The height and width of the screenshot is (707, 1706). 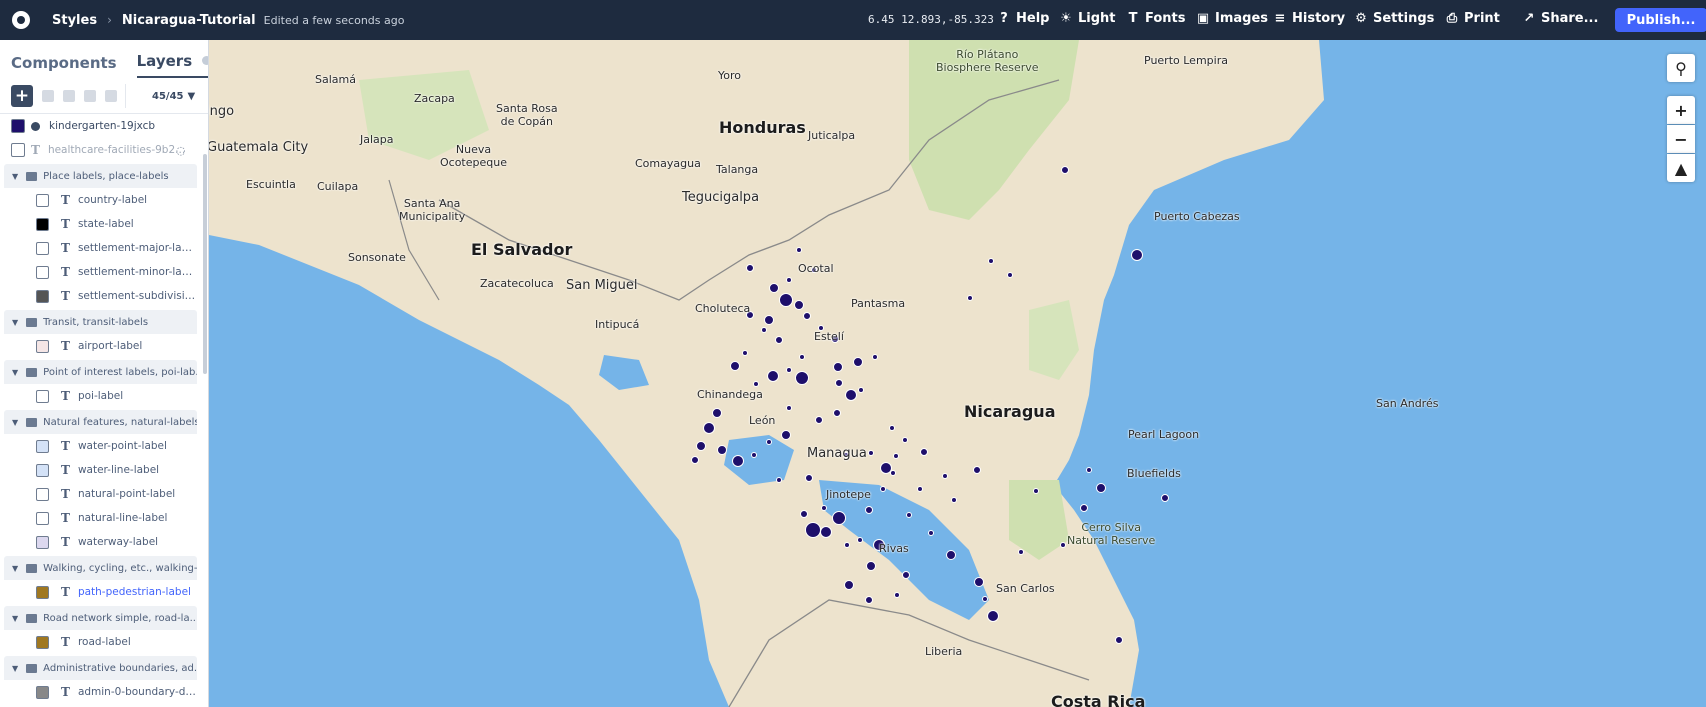 I want to click on layer-row: Tnatural-line-label, so click(x=100, y=518).